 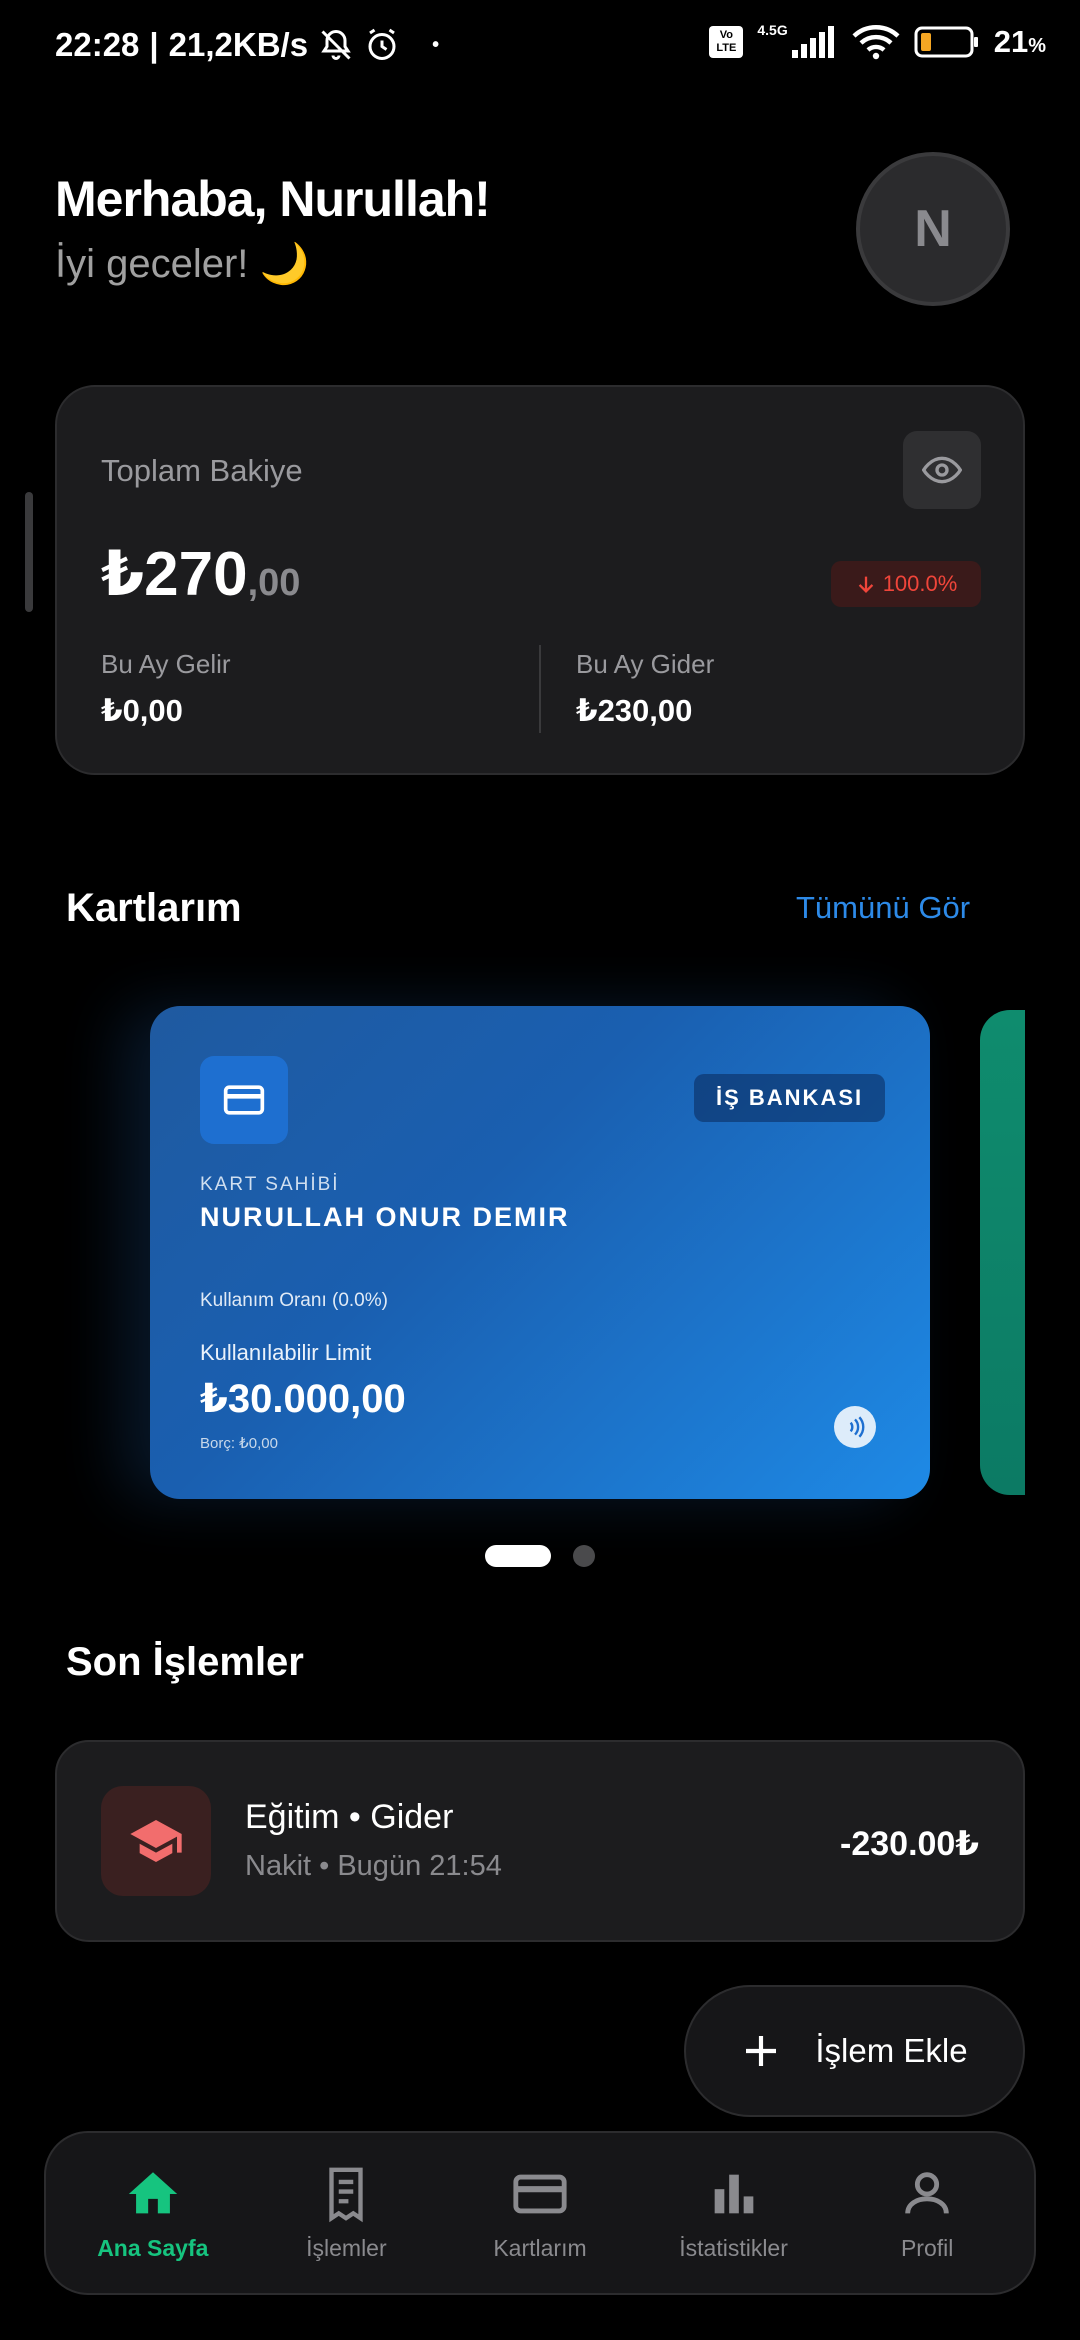 I want to click on contactless-icon, so click(x=855, y=1427).